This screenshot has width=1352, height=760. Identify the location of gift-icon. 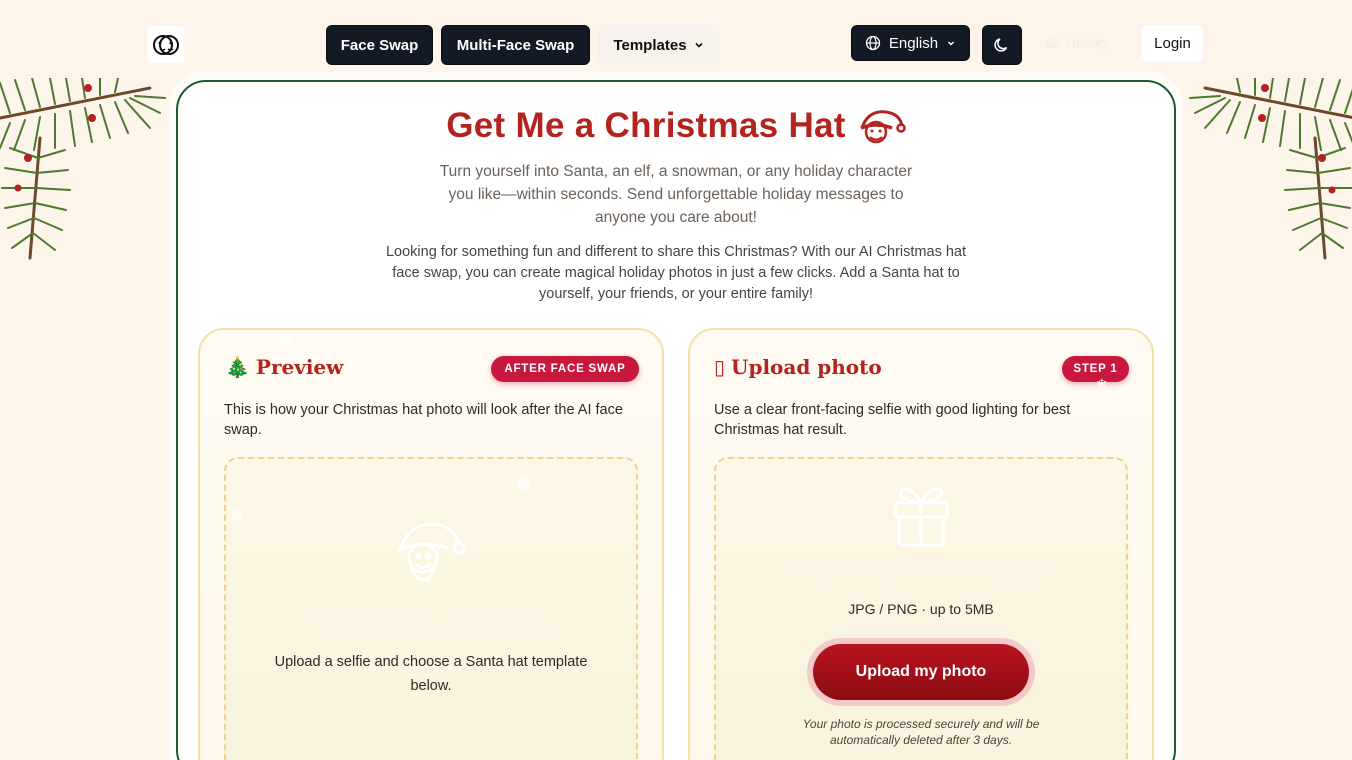
(921, 517).